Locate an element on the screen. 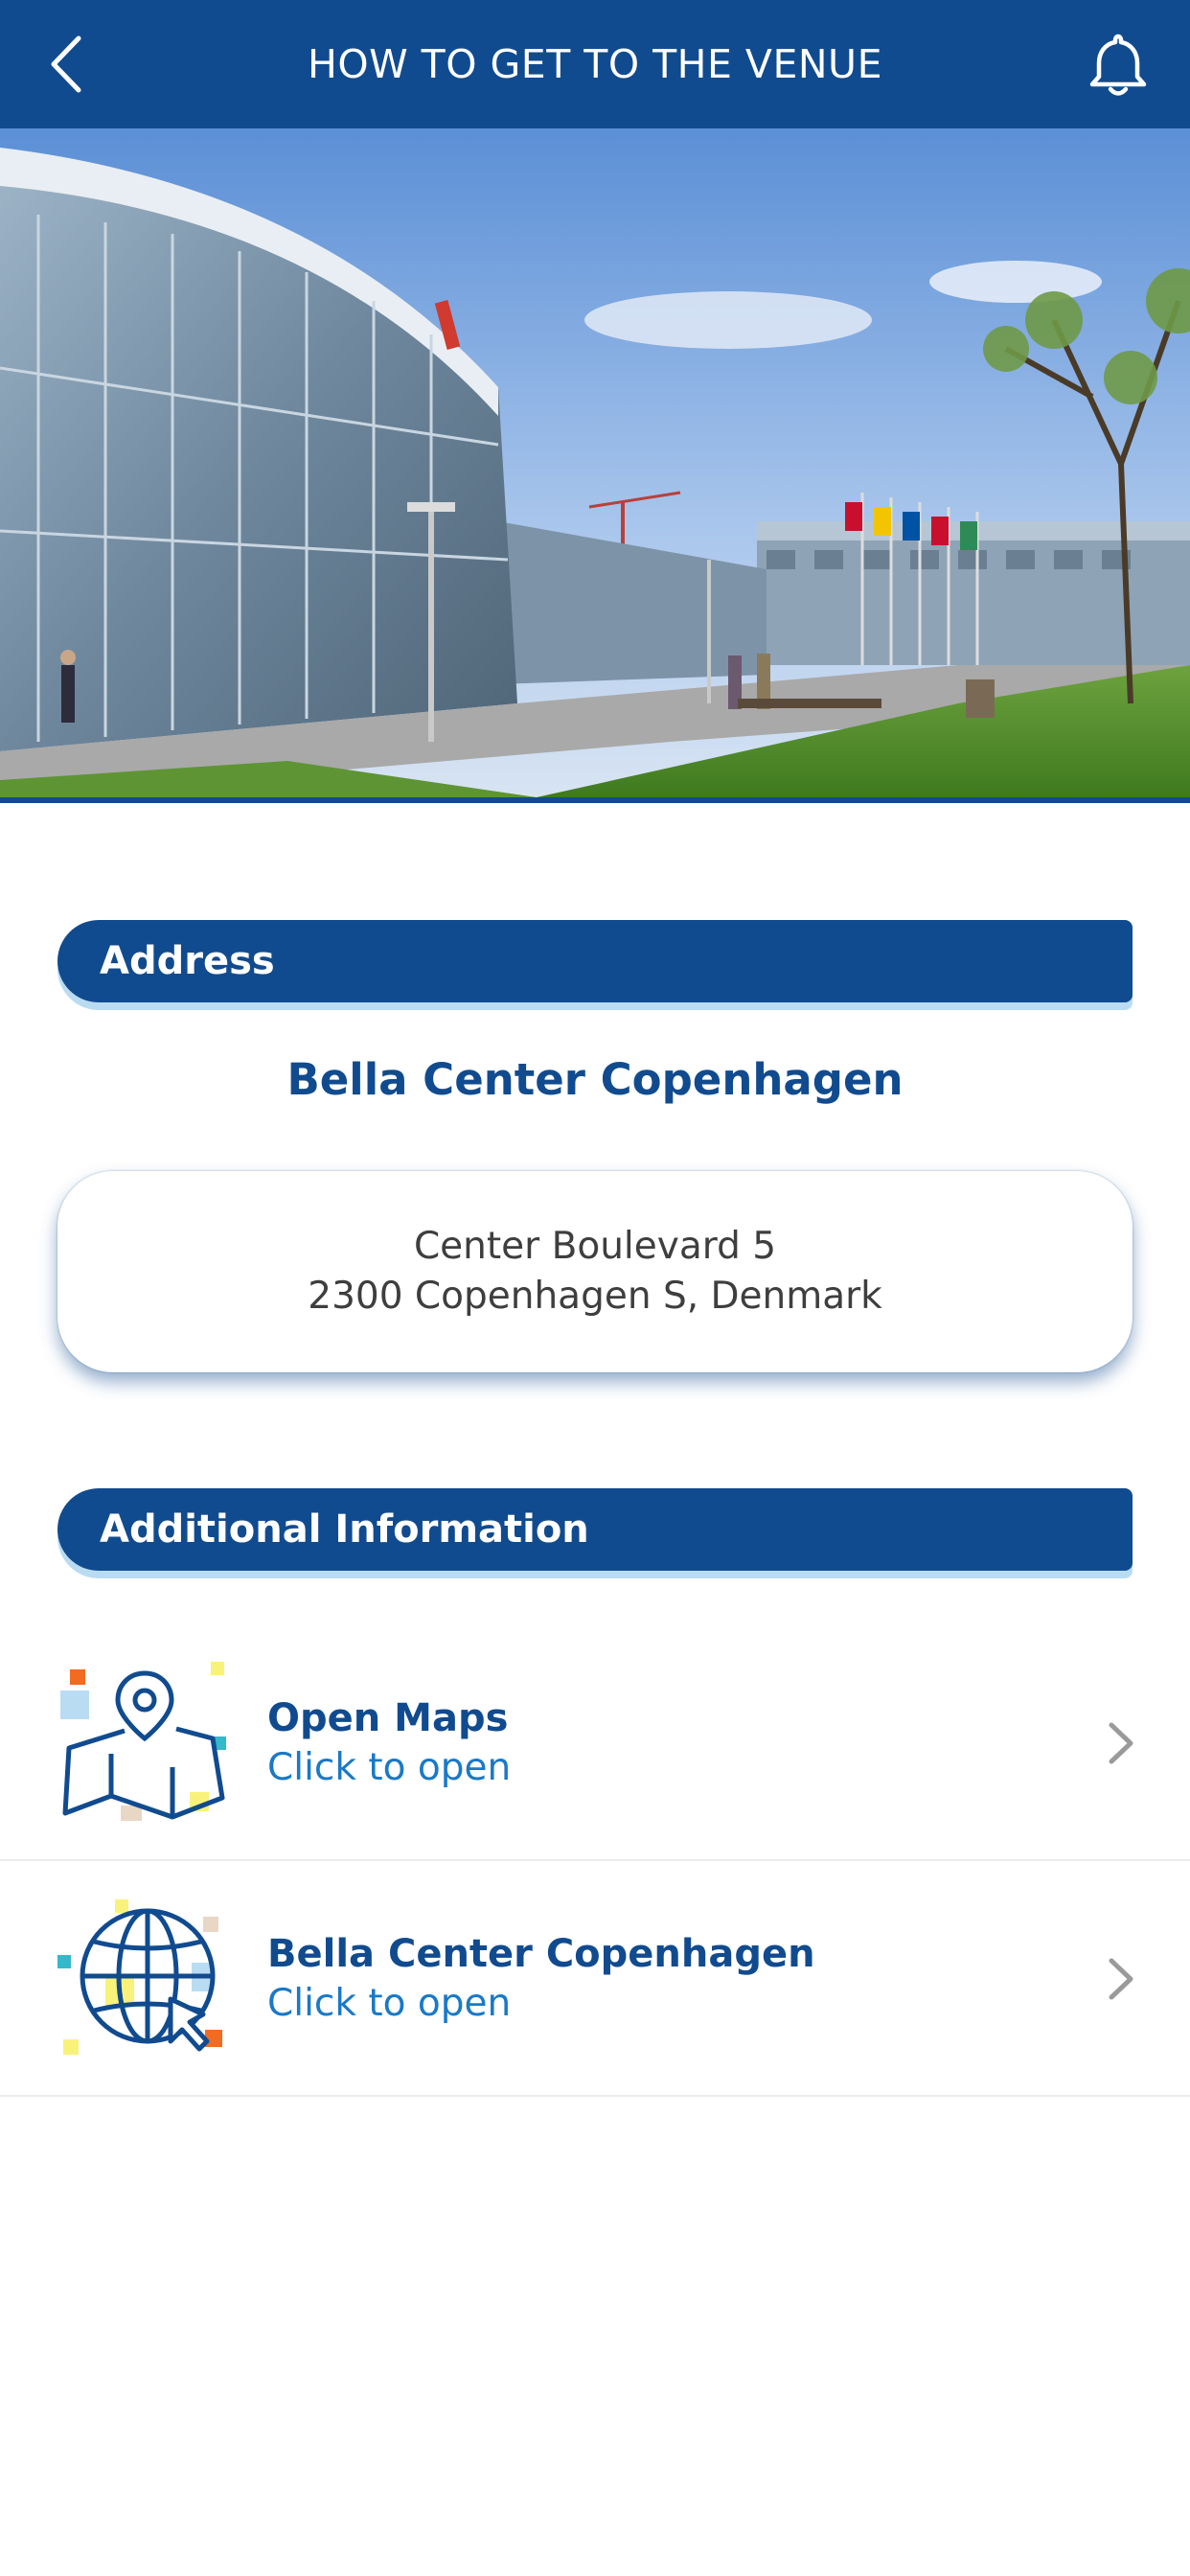  address-section-header: Address is located at coordinates (595, 961).